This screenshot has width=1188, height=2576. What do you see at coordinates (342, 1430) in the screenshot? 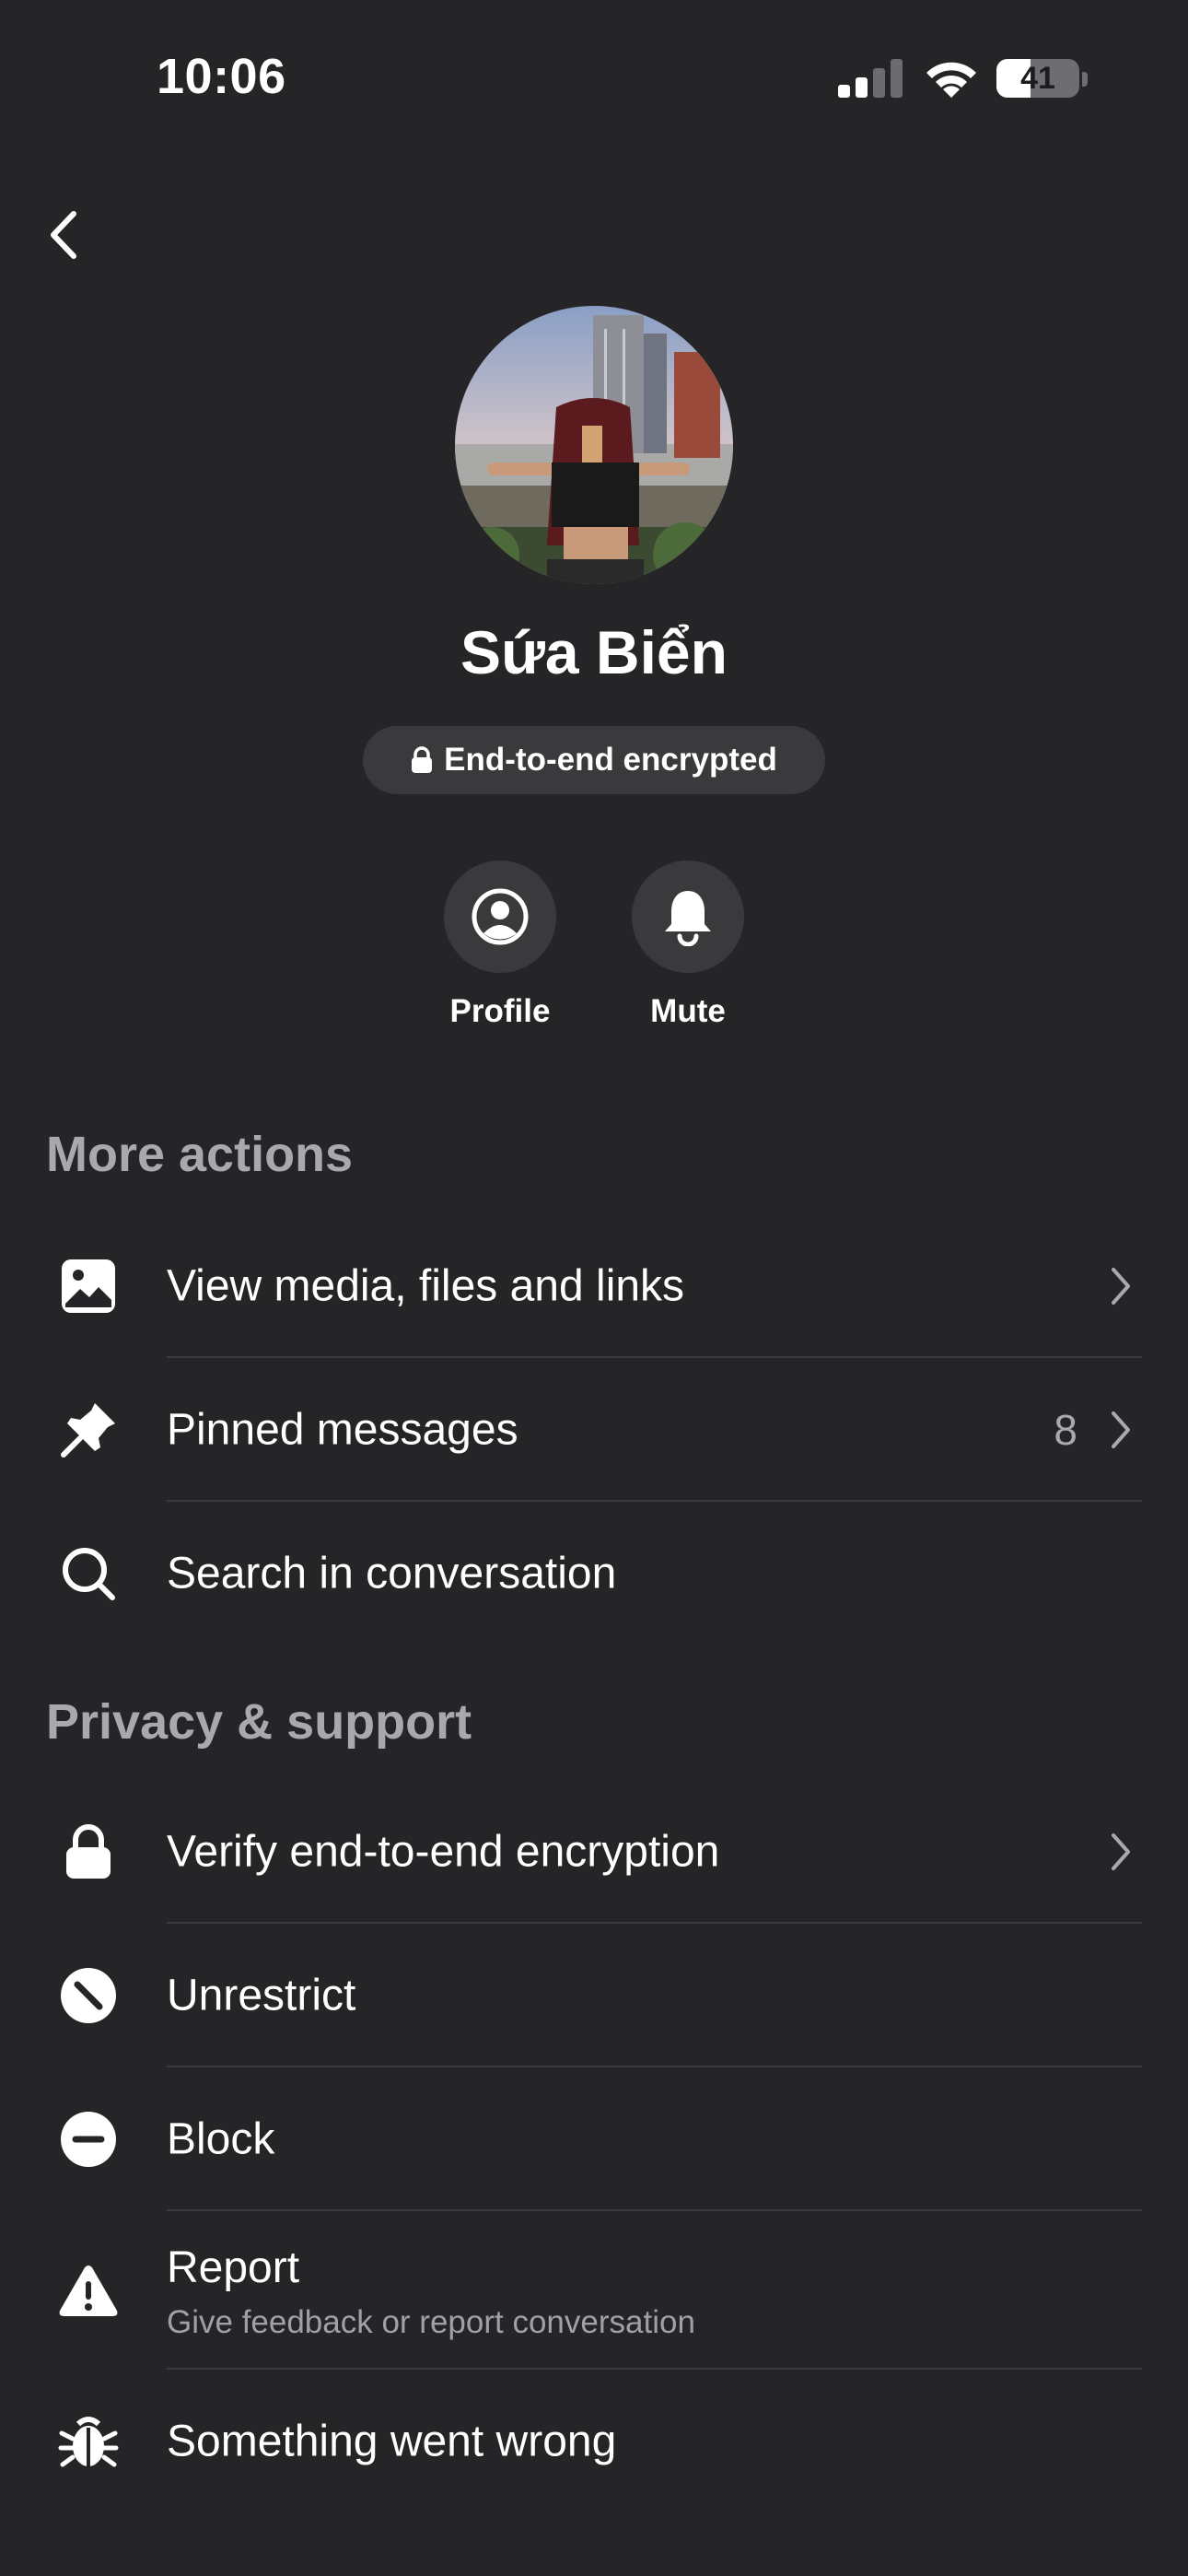
I see `row-label: Pinned messages` at bounding box center [342, 1430].